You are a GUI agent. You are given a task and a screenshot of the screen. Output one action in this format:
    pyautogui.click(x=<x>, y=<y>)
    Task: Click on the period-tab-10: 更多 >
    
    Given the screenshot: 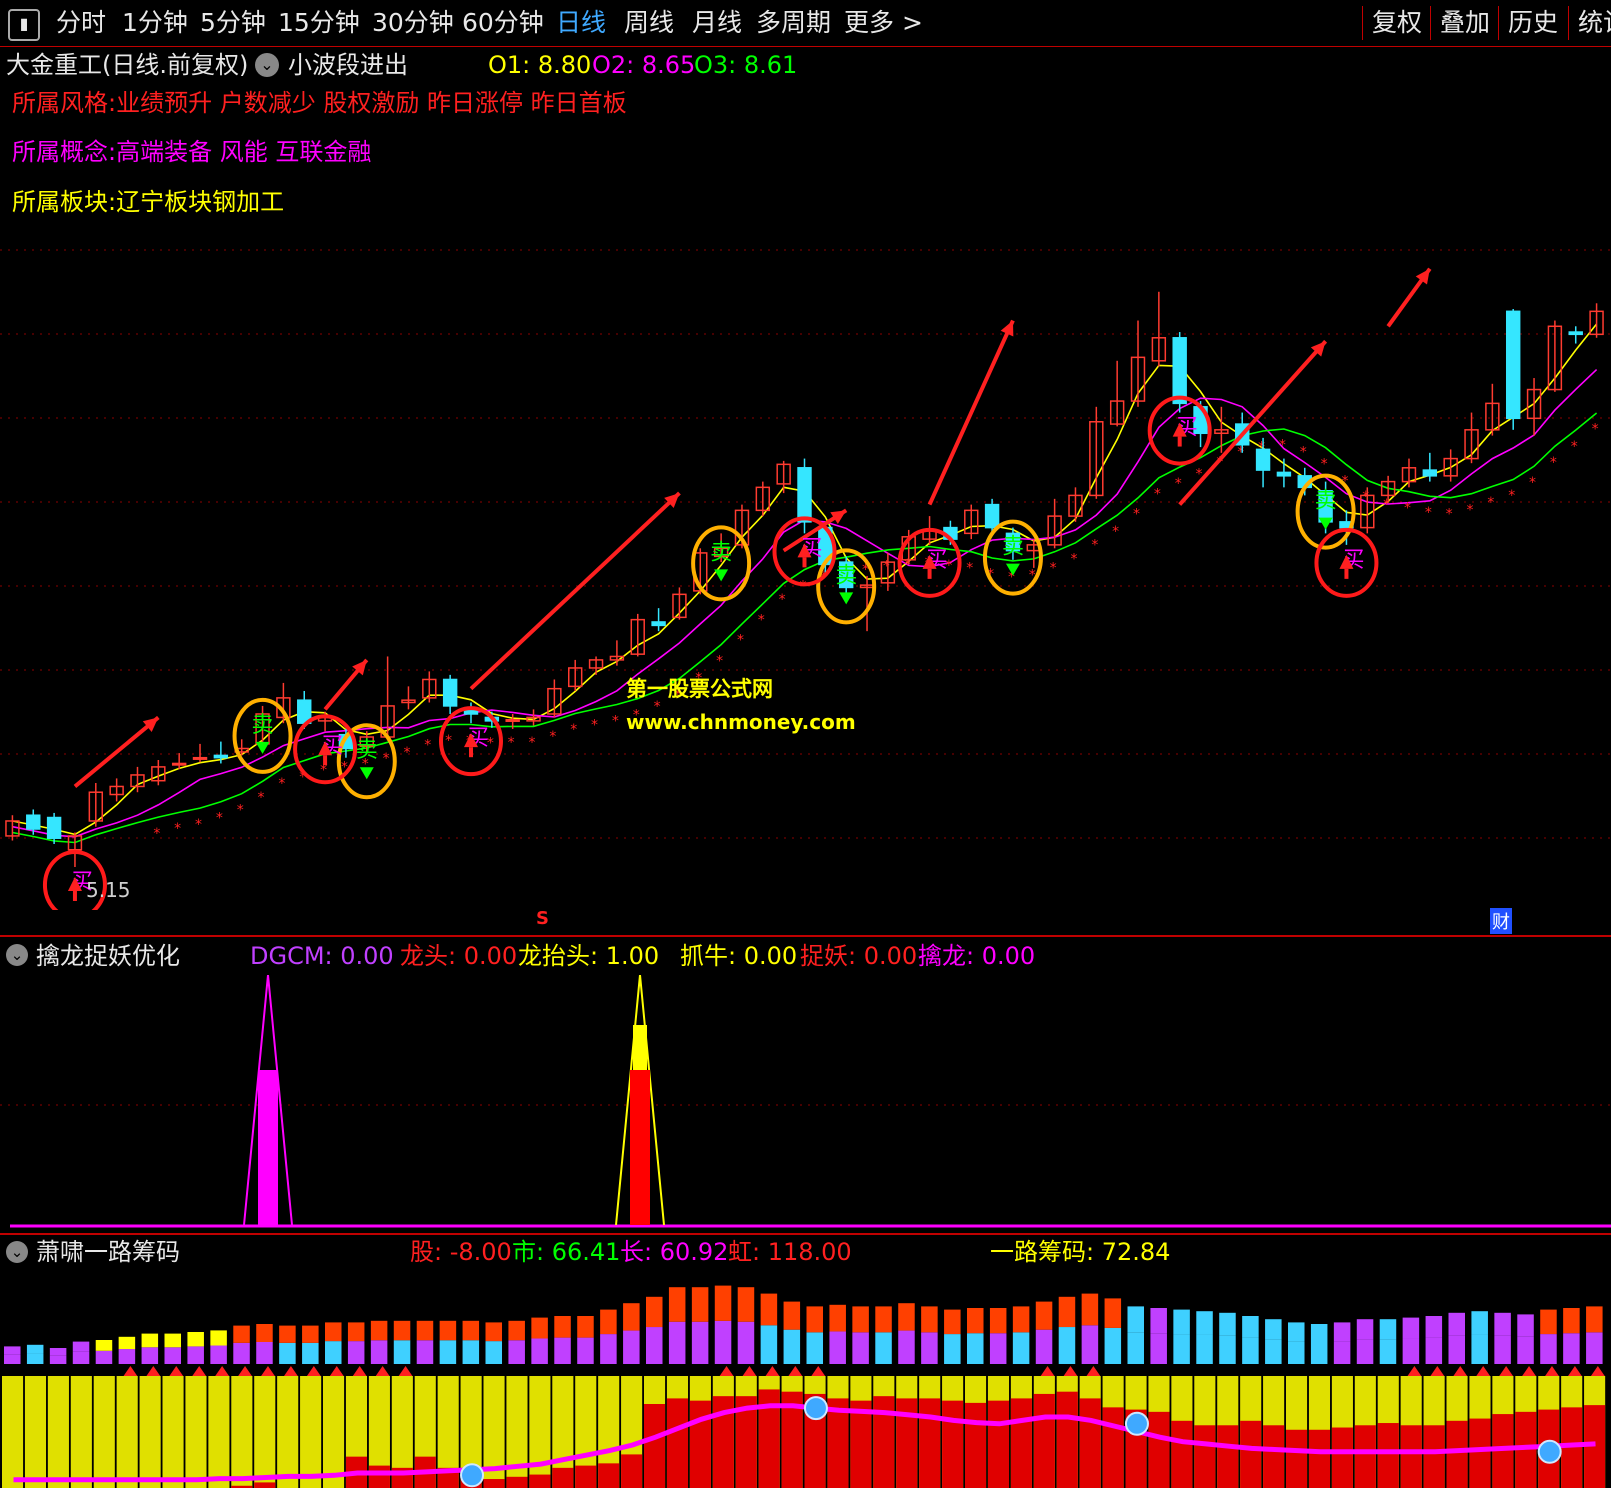 What is the action you would take?
    pyautogui.click(x=883, y=23)
    